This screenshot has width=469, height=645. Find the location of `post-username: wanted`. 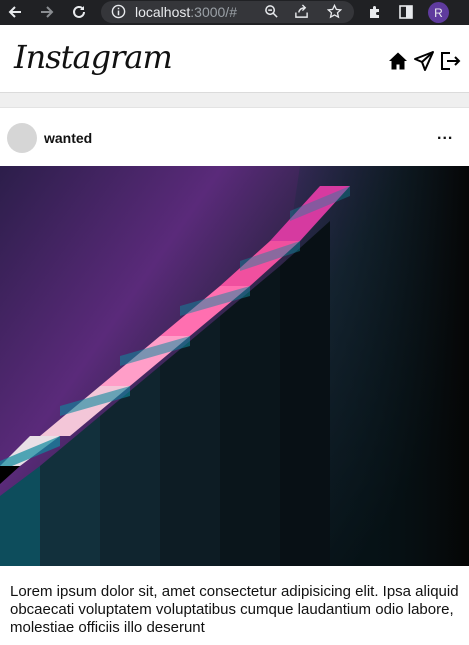

post-username: wanted is located at coordinates (68, 138).